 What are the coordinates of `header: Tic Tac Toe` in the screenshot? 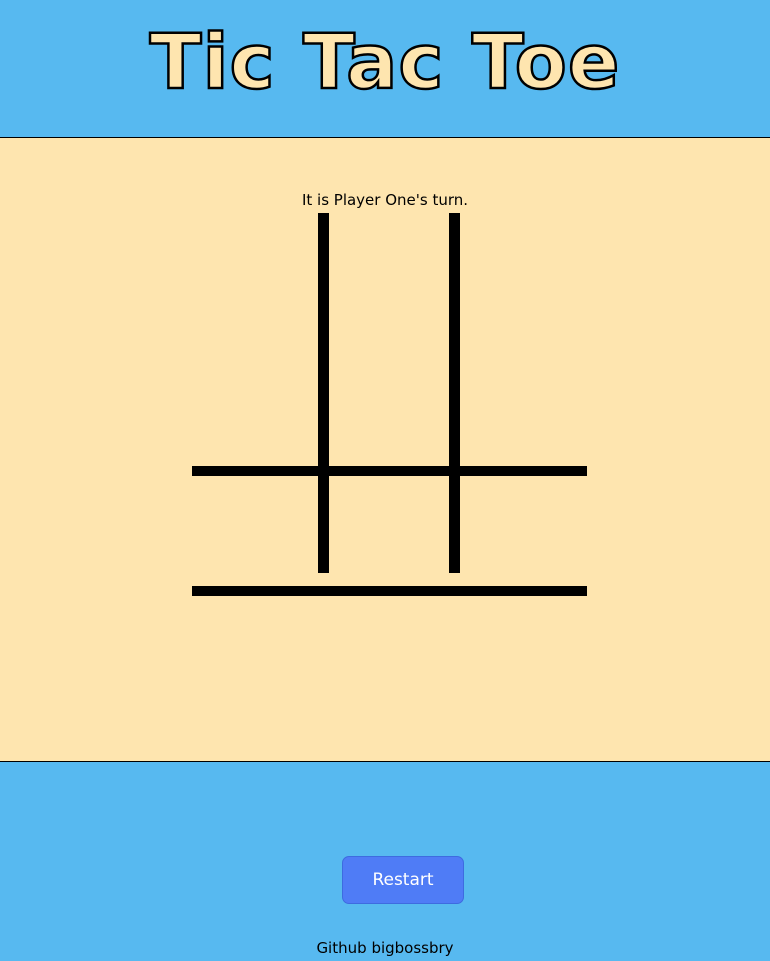 It's located at (385, 69).